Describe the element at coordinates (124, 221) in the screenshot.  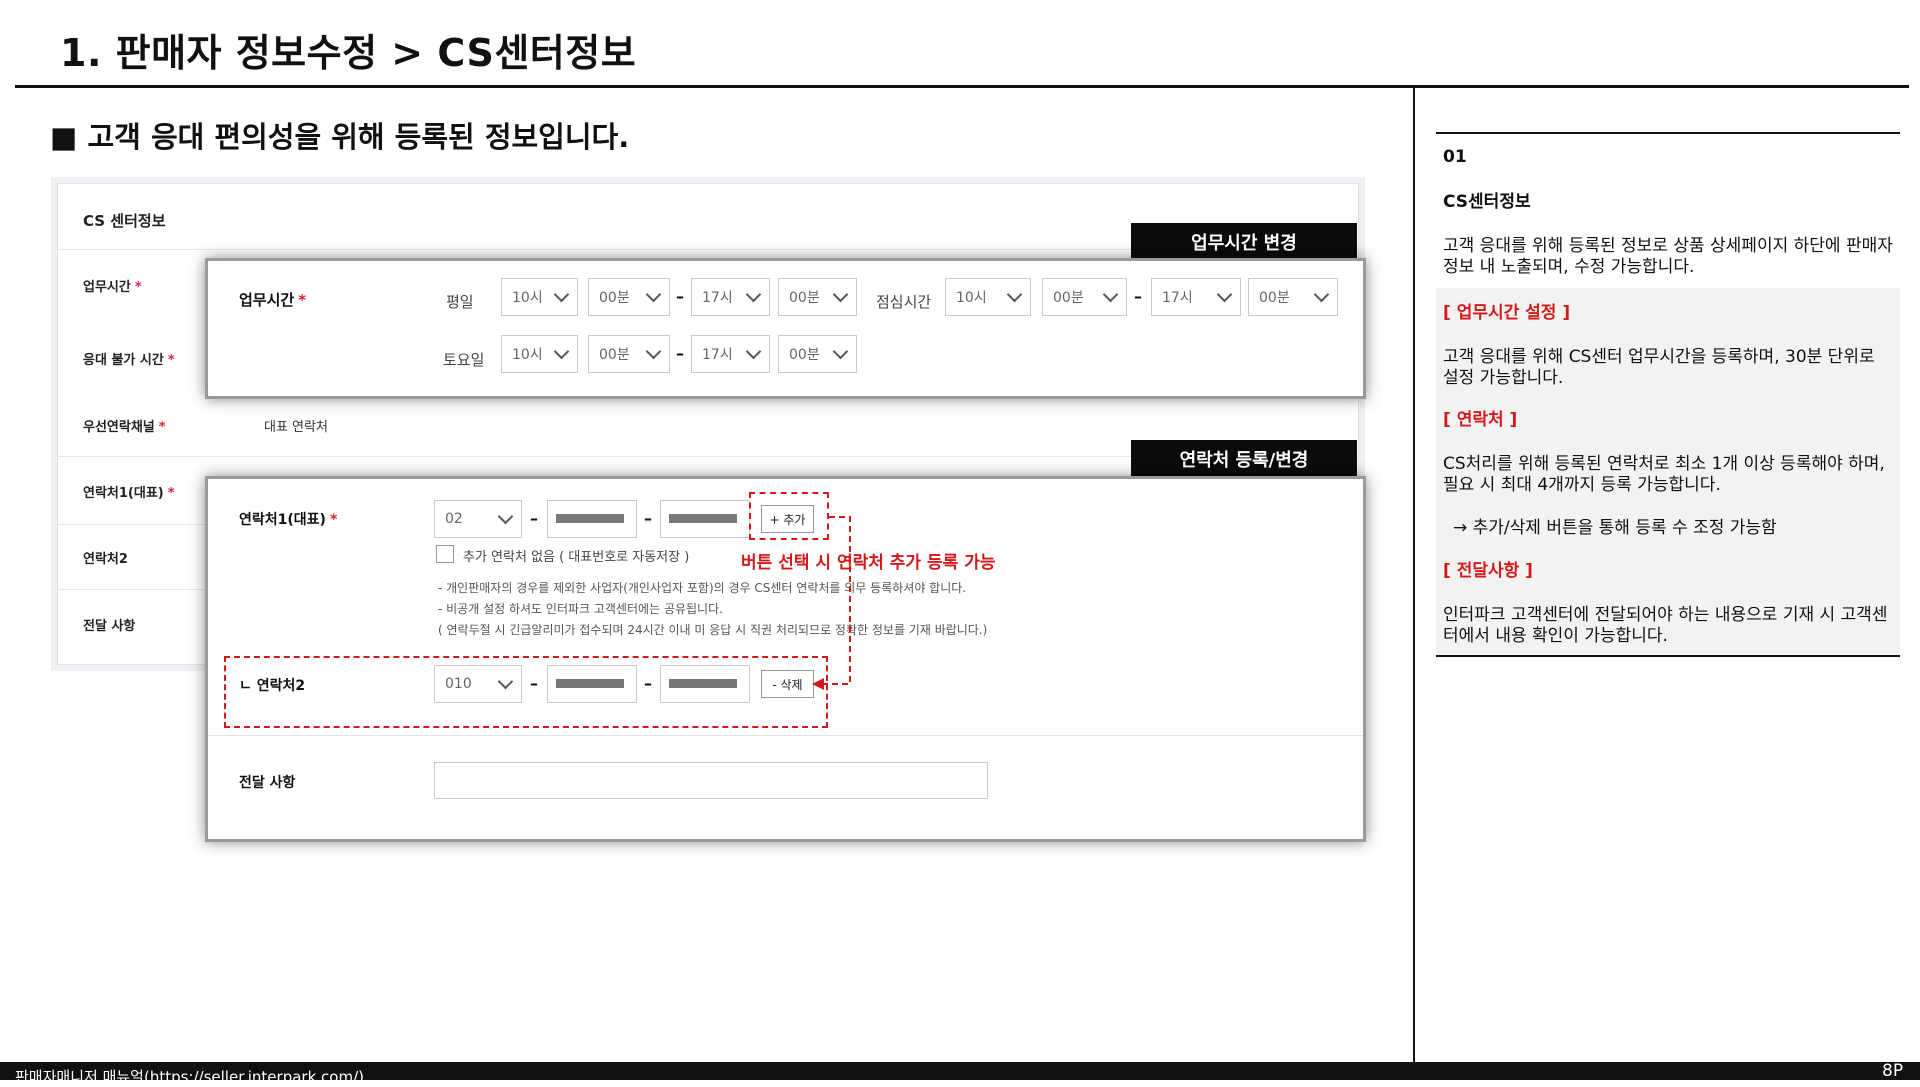
I see `screenshot-title: CS 센터정보` at that location.